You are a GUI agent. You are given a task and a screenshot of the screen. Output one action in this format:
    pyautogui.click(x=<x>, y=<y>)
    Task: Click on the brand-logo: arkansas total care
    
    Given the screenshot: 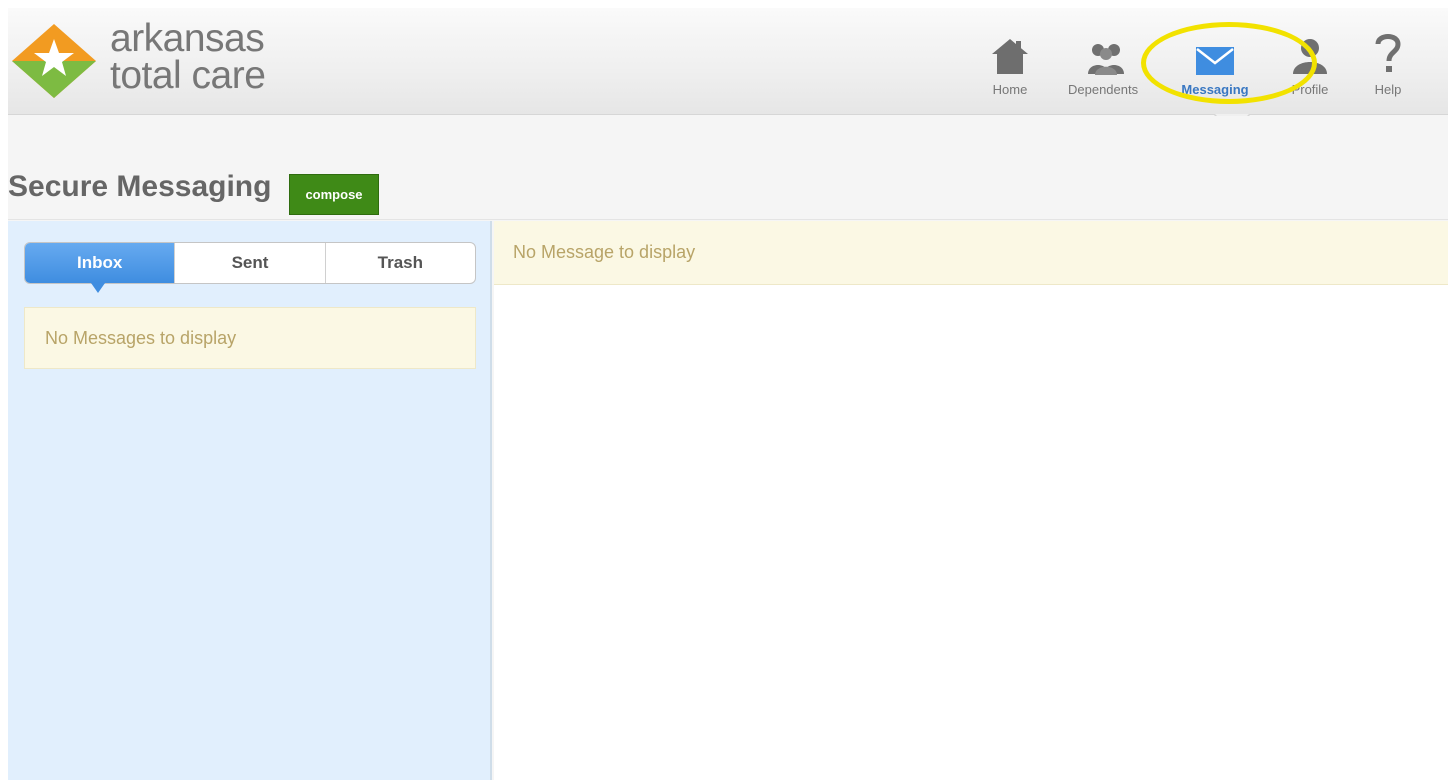 What is the action you would take?
    pyautogui.click(x=145, y=60)
    